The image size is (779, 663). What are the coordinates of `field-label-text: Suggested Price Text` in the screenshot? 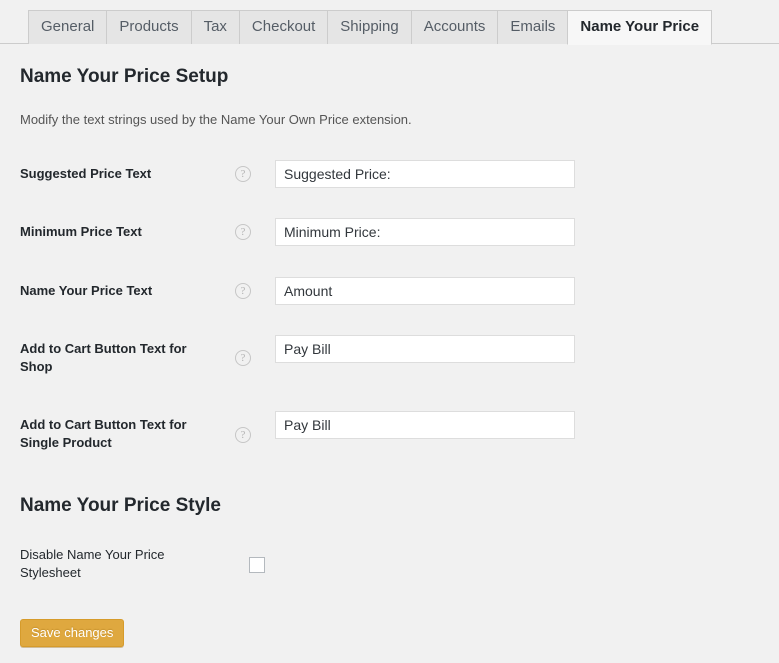 It's located at (86, 174).